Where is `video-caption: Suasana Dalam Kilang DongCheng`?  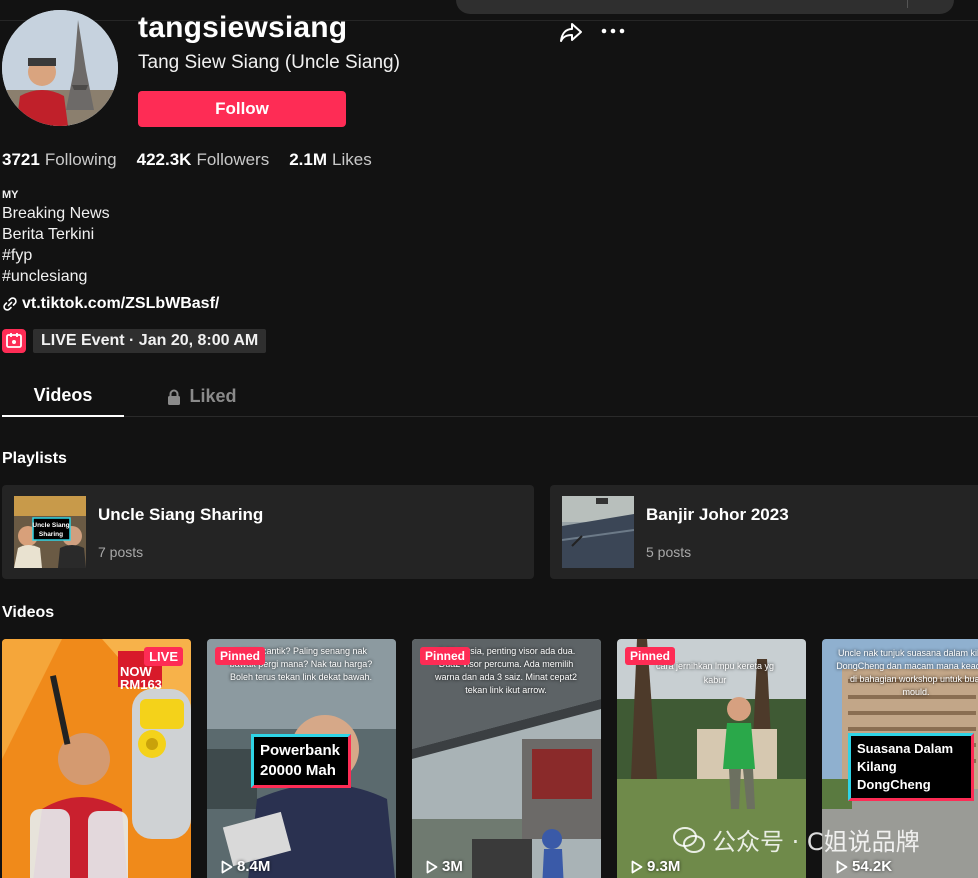
video-caption: Suasana Dalam Kilang DongCheng is located at coordinates (911, 767).